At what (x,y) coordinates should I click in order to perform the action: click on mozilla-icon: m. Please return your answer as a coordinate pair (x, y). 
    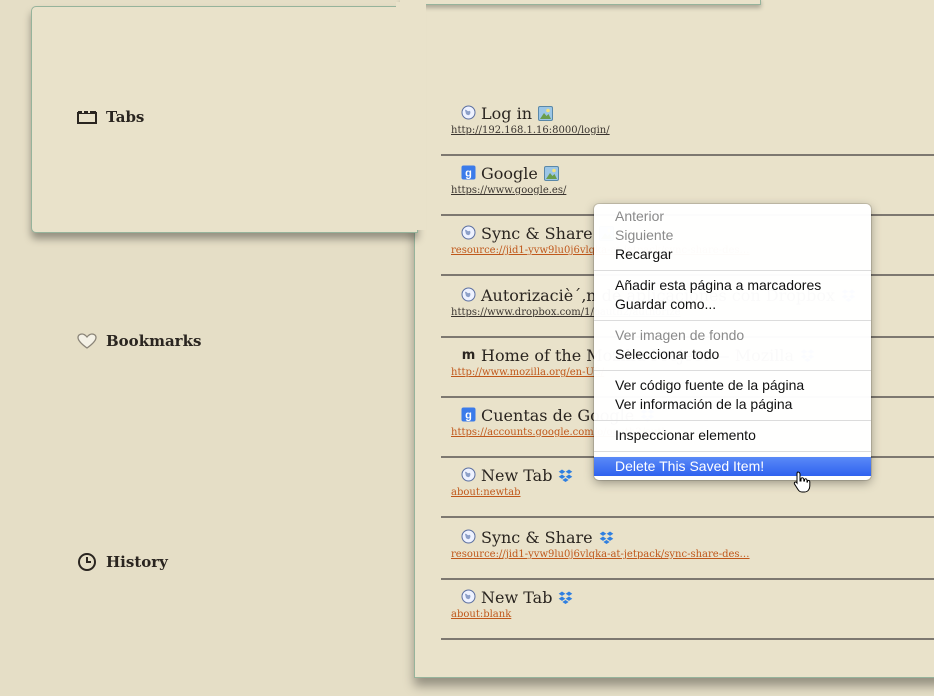
    Looking at the image, I should click on (468, 354).